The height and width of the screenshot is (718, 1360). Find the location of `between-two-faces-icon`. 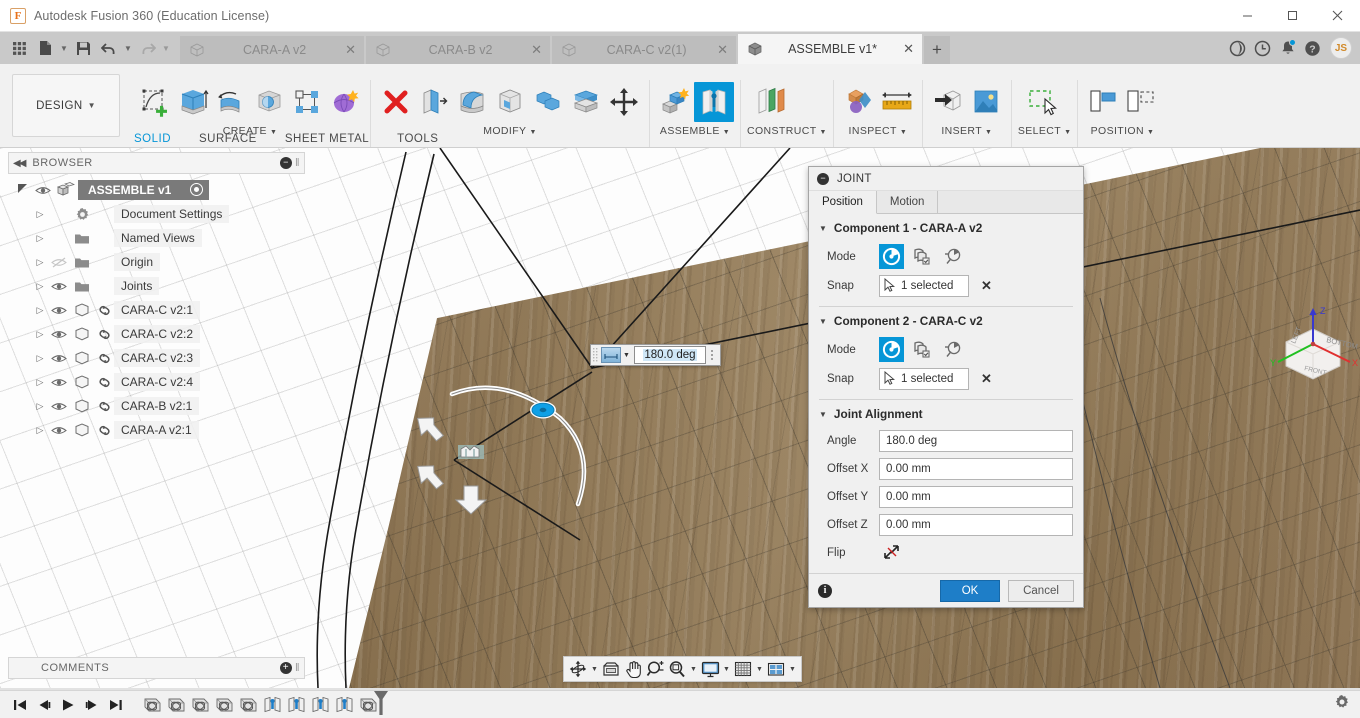

between-two-faces-icon is located at coordinates (922, 349).